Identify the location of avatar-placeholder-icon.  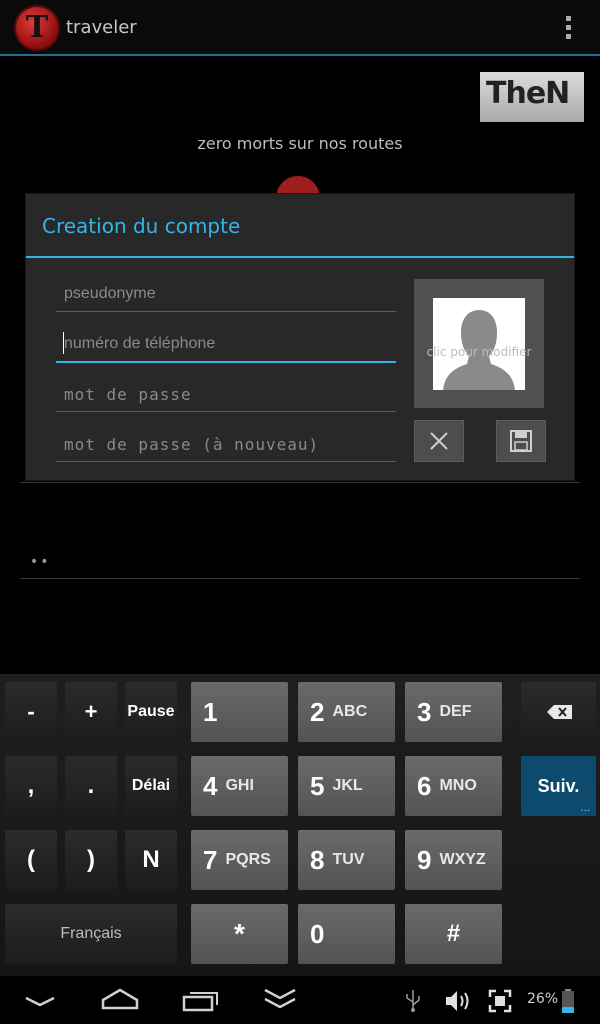
(479, 344).